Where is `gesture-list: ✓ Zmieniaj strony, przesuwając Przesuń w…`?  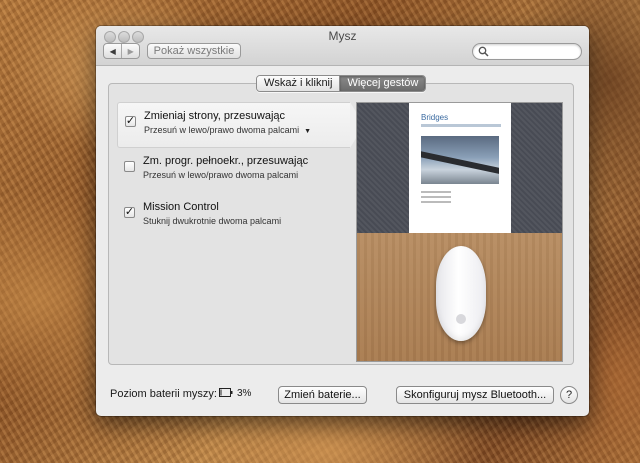
gesture-list: ✓ Zmieniaj strony, przesuwając Przesuń w… is located at coordinates (240, 171).